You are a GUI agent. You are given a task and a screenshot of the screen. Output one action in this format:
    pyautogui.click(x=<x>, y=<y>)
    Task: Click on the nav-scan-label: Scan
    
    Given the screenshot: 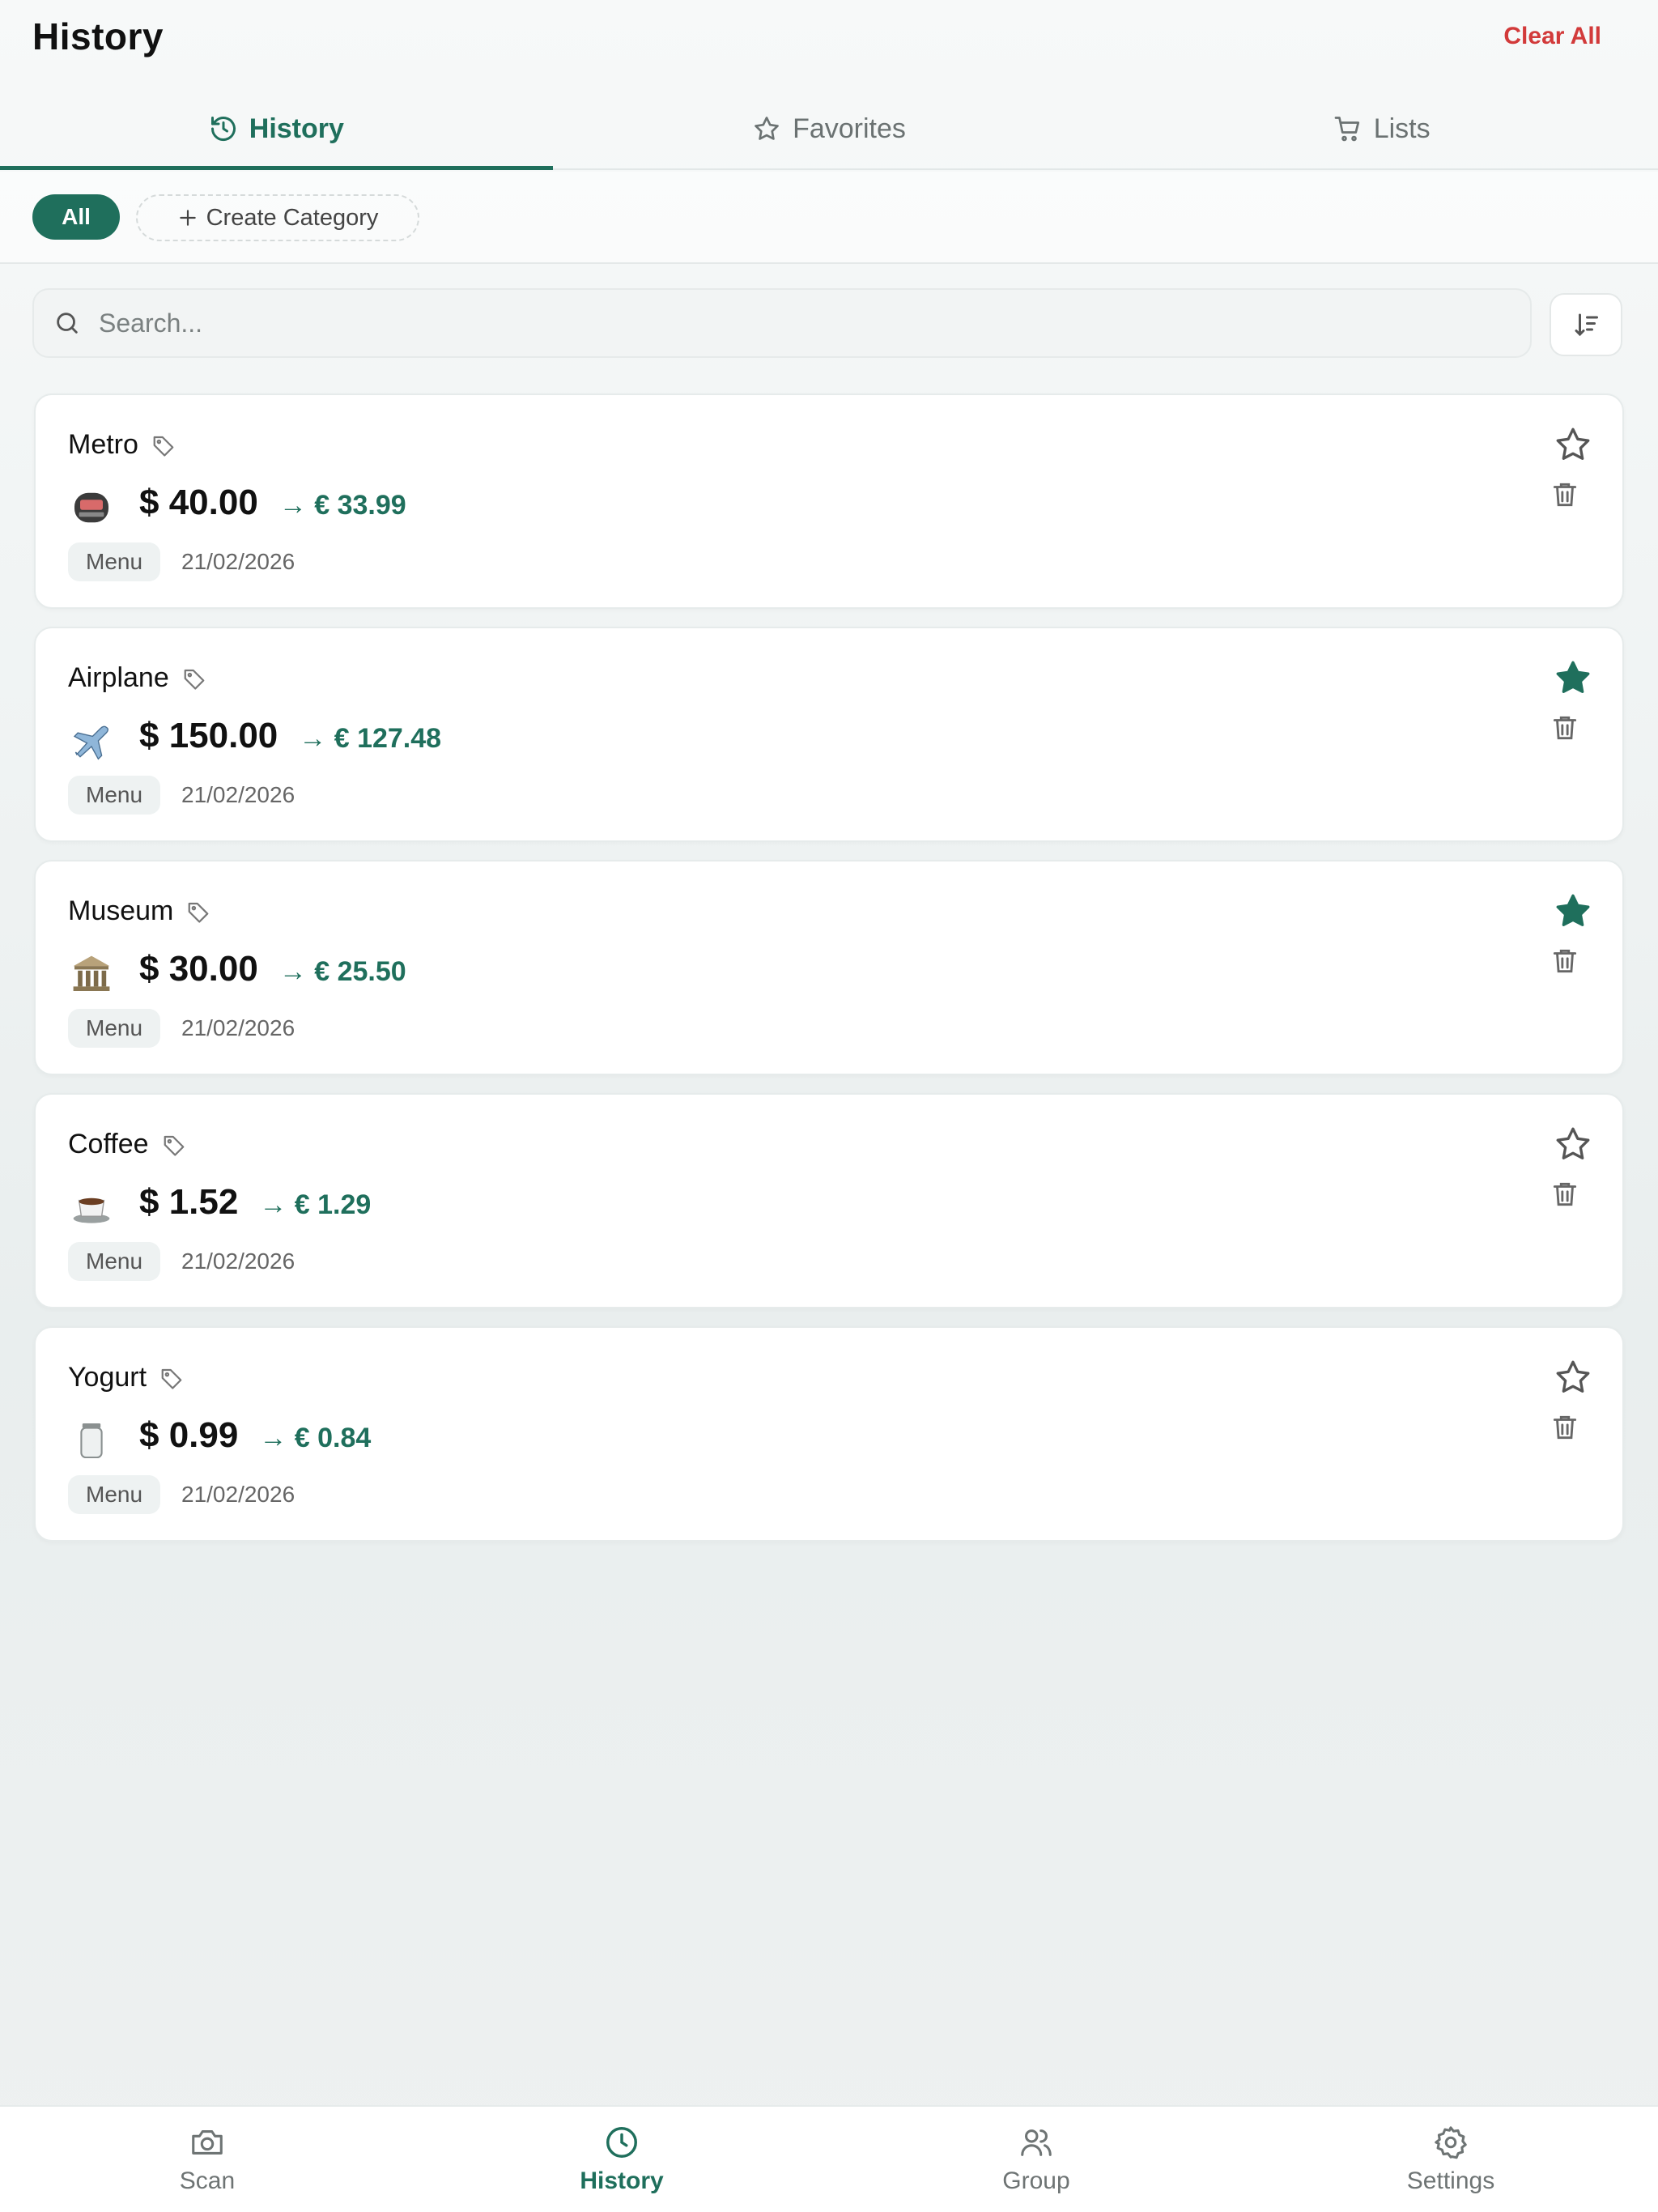 What is the action you would take?
    pyautogui.click(x=207, y=2181)
    